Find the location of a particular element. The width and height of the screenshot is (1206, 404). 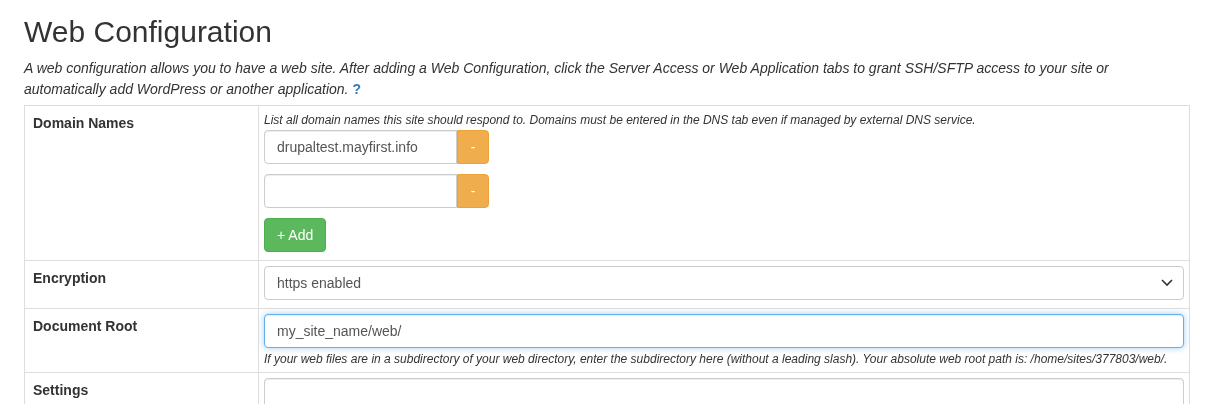

help-text: List all domain names this site should respond to. Domains must be entered in the DNS tab even if managed by external DNS service. is located at coordinates (620, 120).